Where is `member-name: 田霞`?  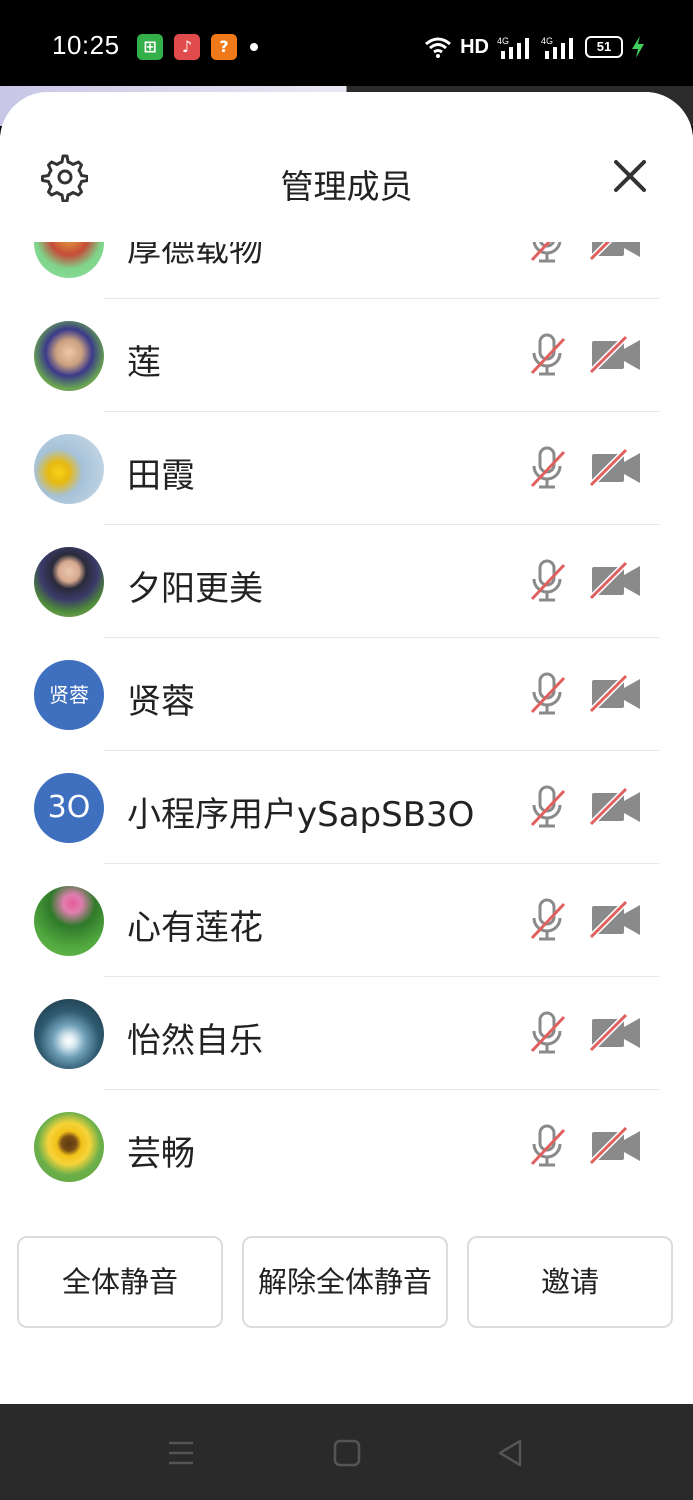
member-name: 田霞 is located at coordinates (161, 476).